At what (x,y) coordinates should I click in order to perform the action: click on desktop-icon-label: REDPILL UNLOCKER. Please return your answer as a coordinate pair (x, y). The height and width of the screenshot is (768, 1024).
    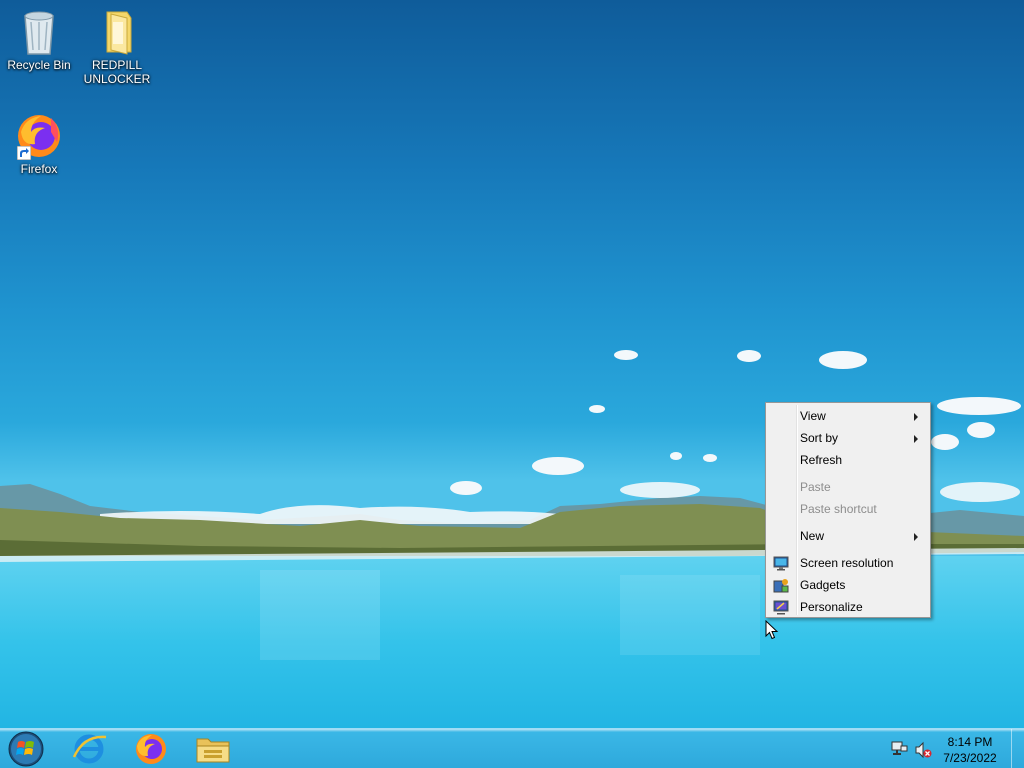
    Looking at the image, I should click on (117, 72).